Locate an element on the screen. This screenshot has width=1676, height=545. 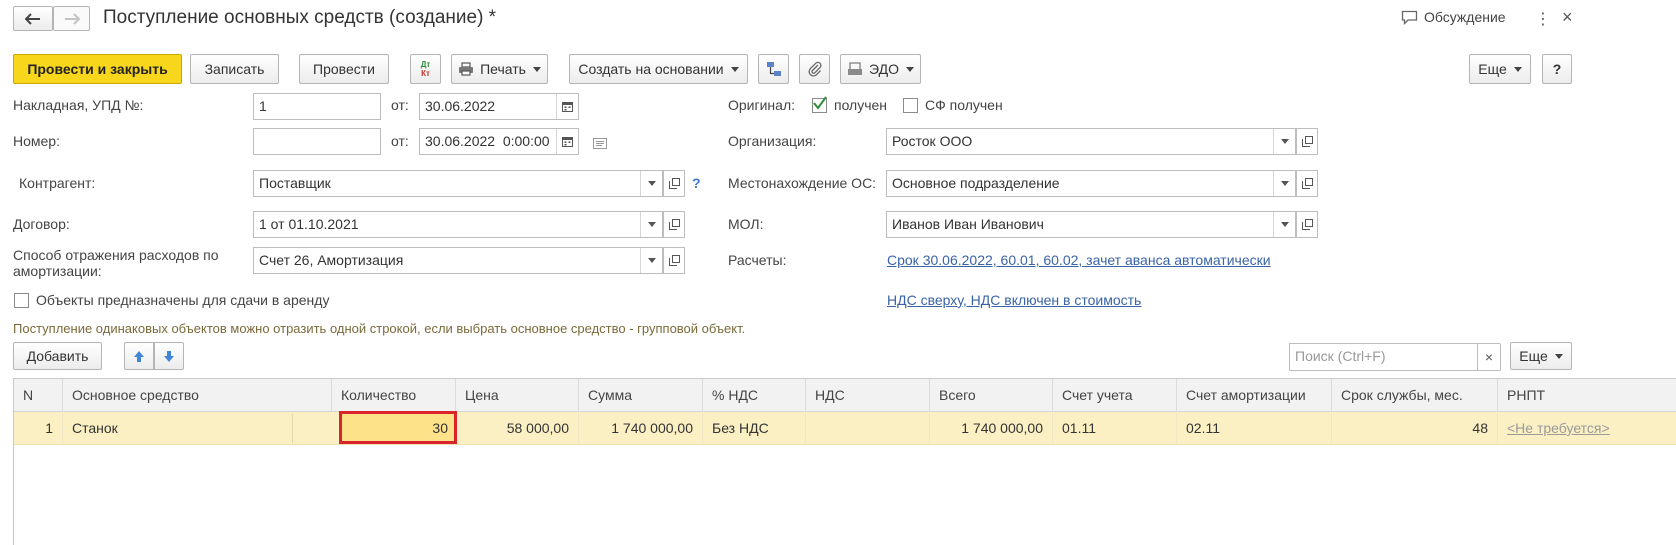
sf-received-checkbox is located at coordinates (910, 105).